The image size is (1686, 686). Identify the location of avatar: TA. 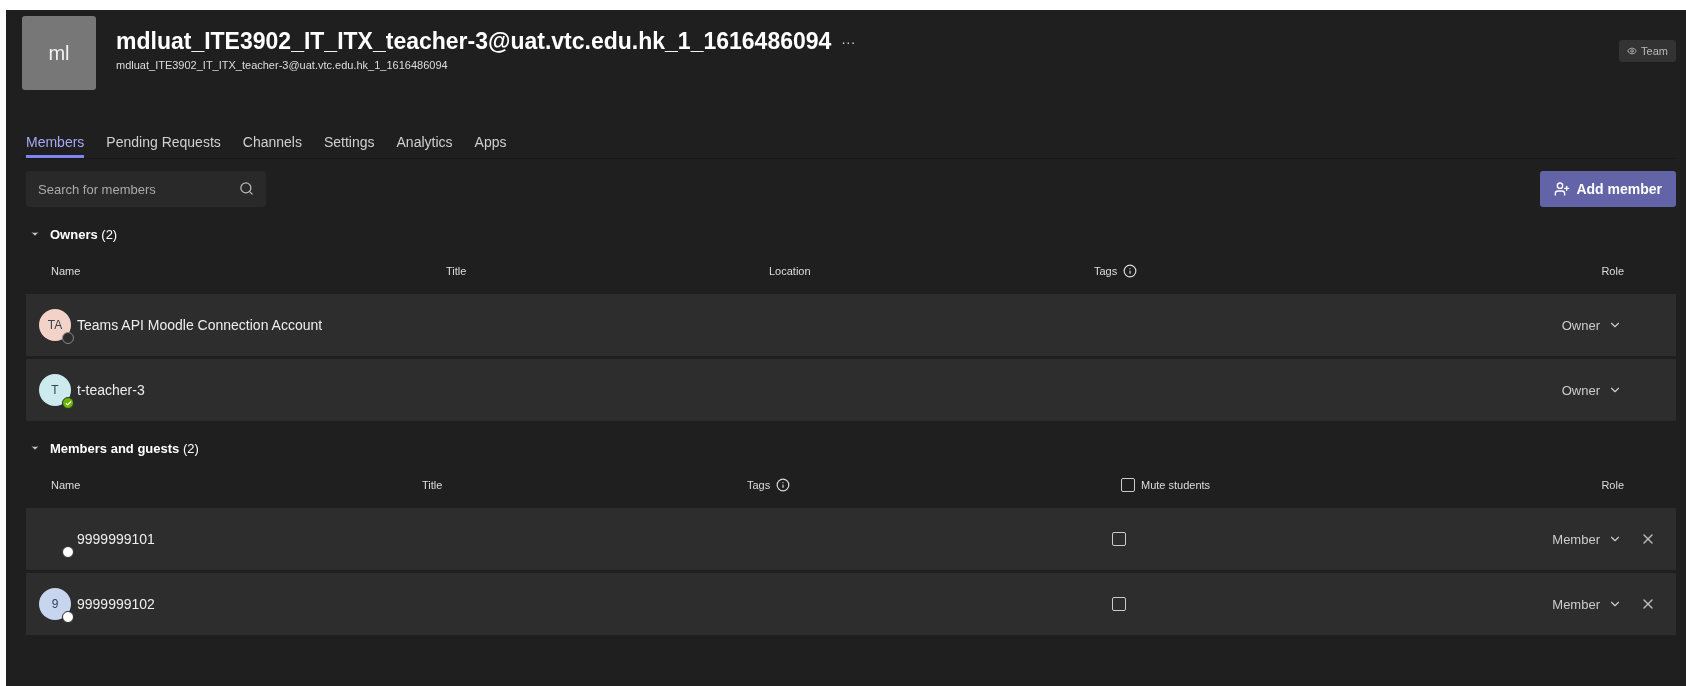
(55, 325).